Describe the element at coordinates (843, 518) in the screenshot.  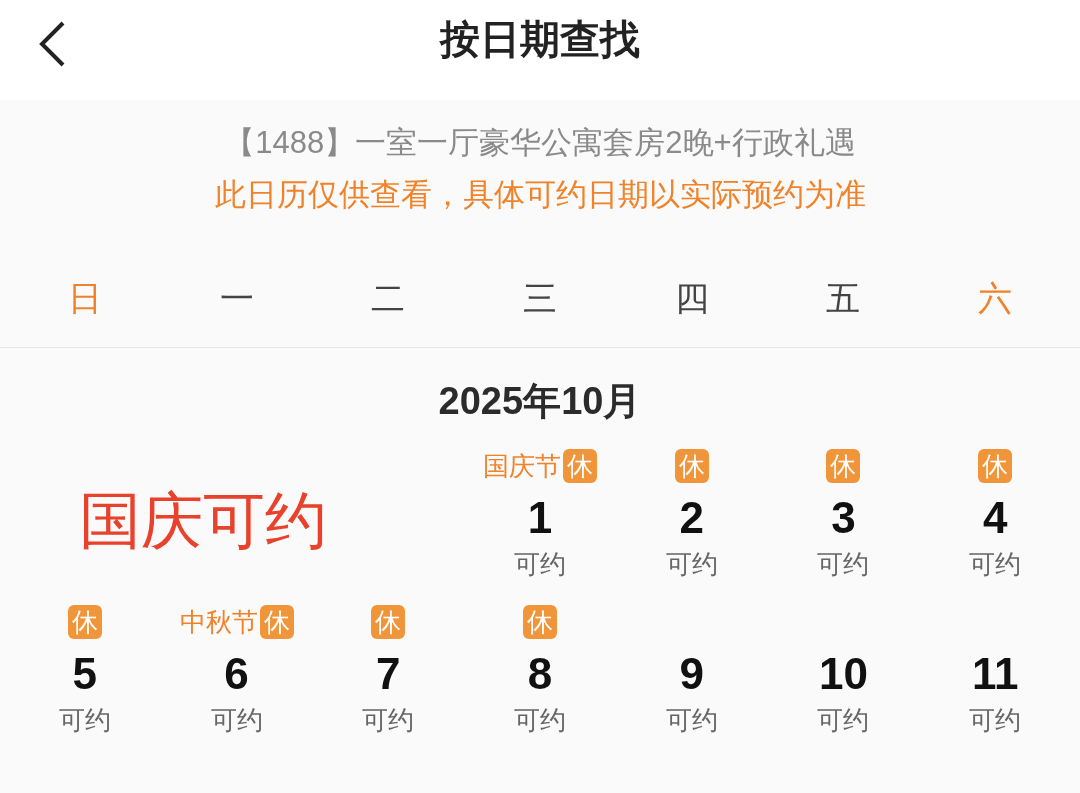
I see `day-number: 3` at that location.